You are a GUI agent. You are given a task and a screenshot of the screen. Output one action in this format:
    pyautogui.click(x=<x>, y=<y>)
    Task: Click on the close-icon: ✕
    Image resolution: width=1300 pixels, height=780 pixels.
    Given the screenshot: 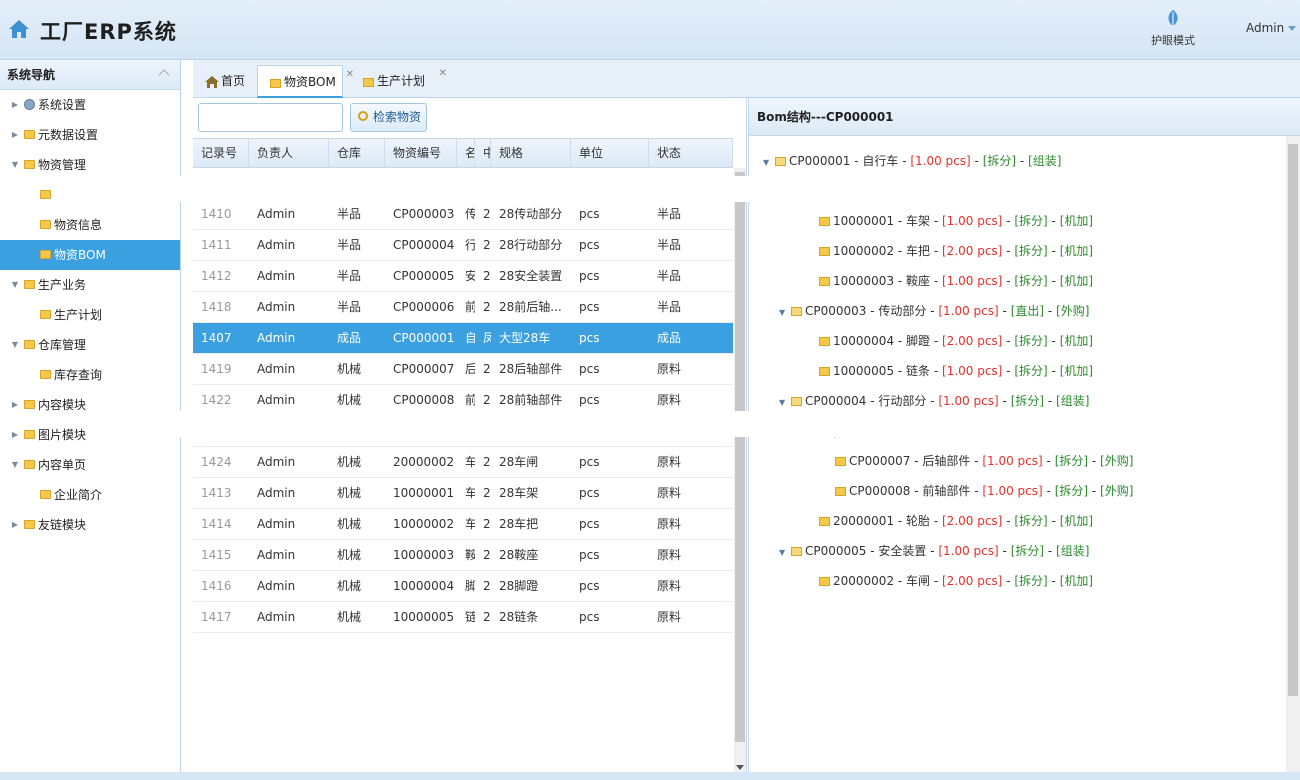 What is the action you would take?
    pyautogui.click(x=443, y=73)
    